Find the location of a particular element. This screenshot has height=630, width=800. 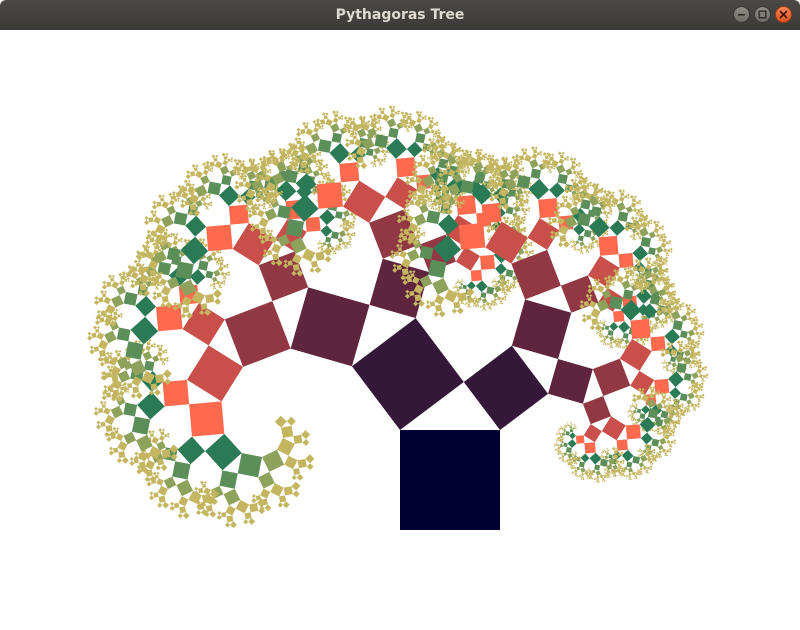

close-button is located at coordinates (783, 14).